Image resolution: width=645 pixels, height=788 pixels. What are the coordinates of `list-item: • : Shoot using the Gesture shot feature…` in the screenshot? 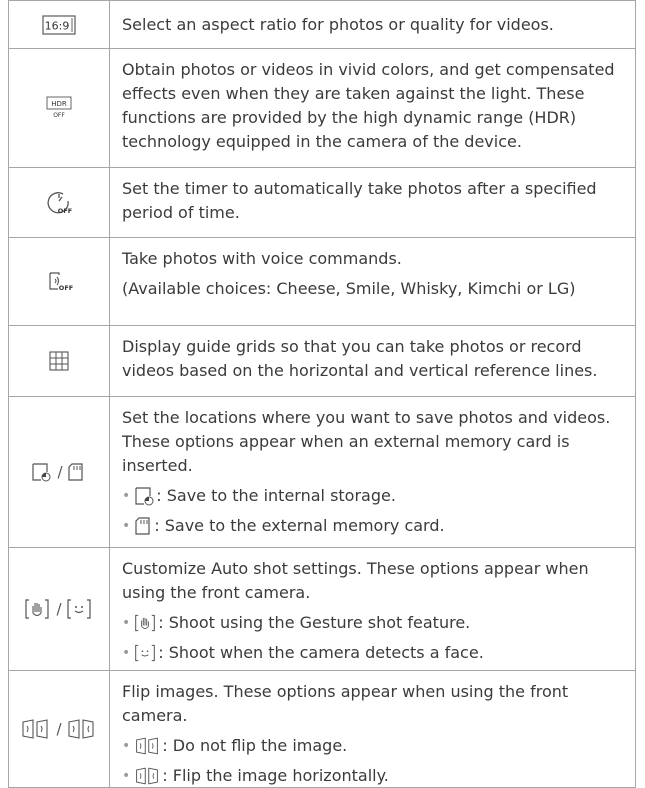 It's located at (373, 623).